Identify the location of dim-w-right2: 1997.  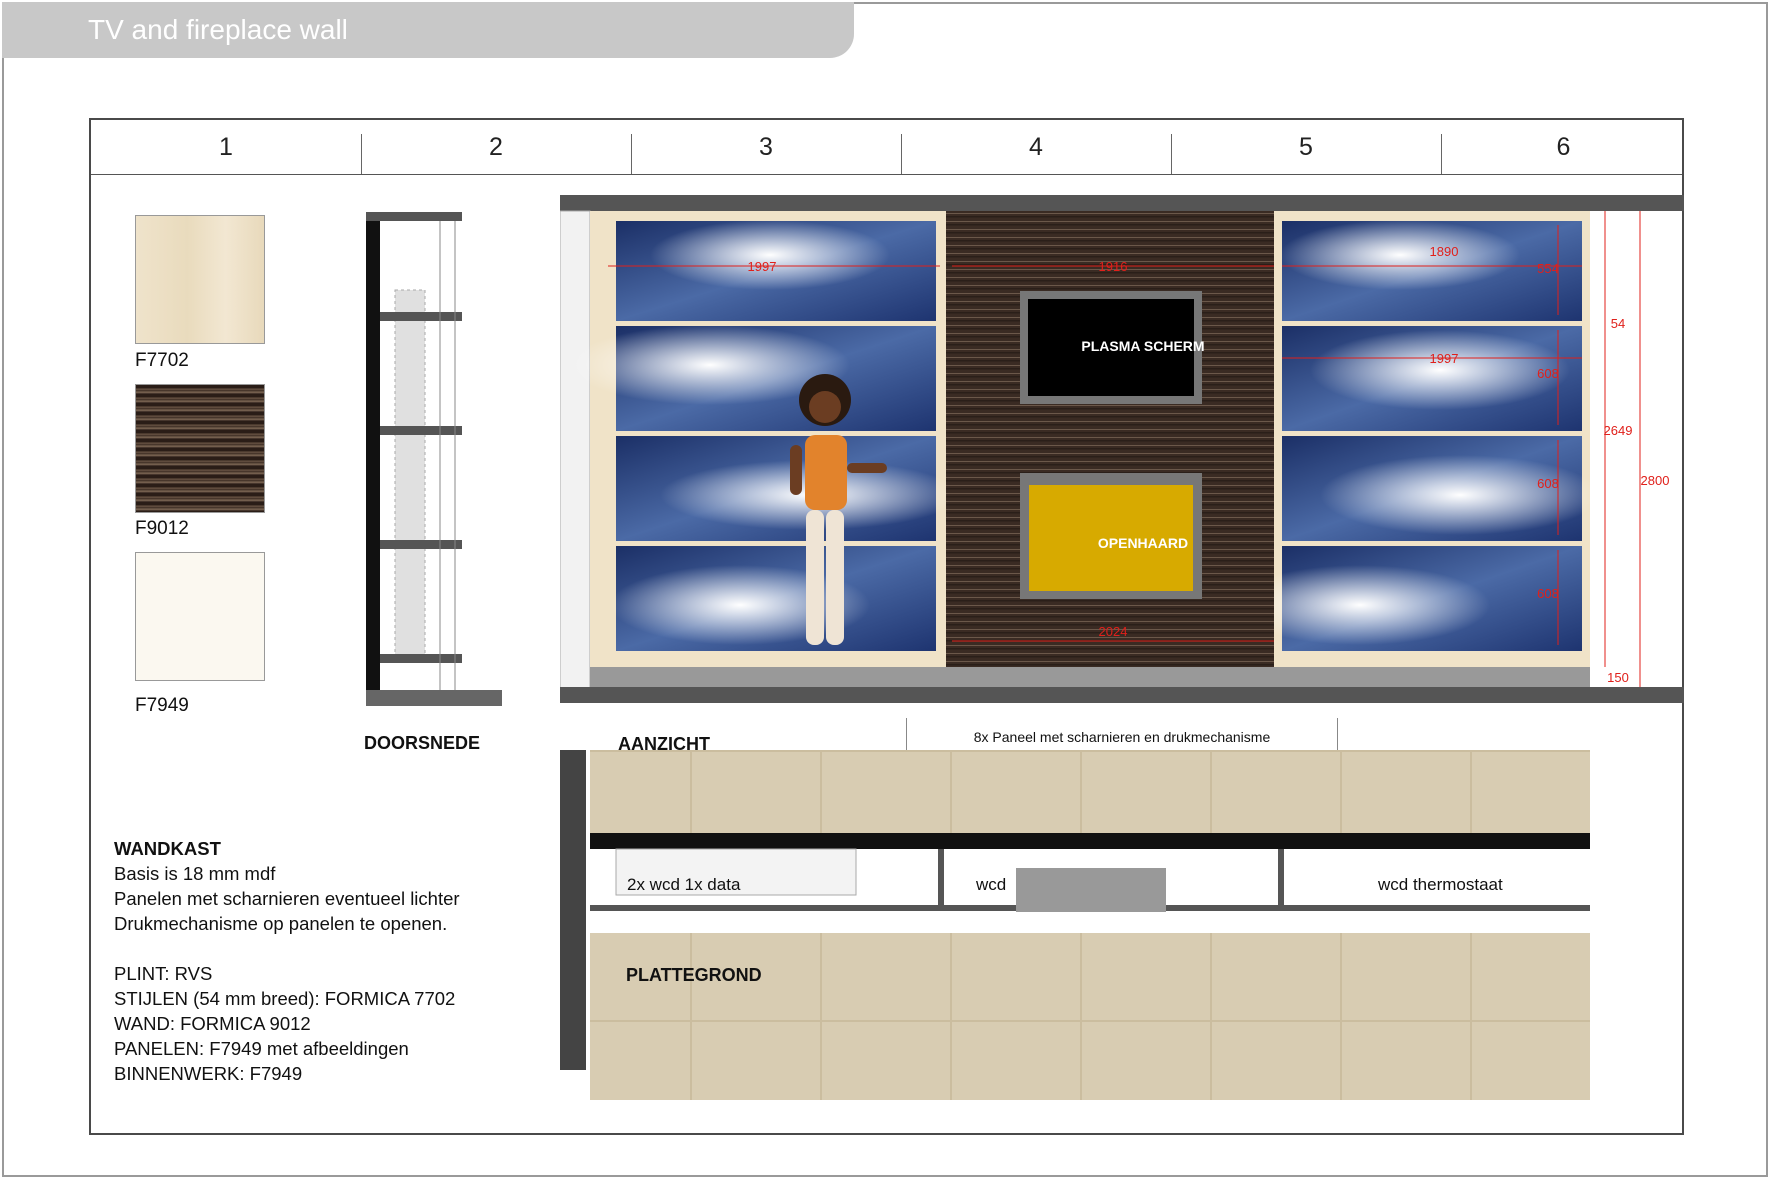
(1444, 358).